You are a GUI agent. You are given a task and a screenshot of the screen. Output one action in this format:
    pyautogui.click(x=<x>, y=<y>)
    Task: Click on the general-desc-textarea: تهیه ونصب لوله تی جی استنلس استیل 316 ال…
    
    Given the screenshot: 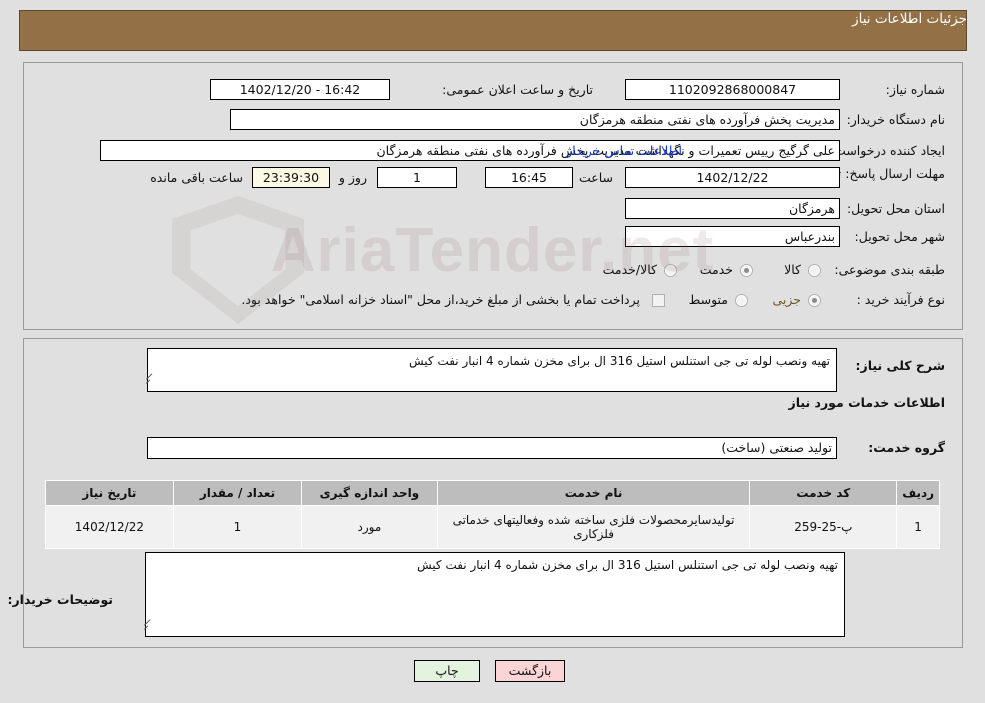 What is the action you would take?
    pyautogui.click(x=492, y=370)
    